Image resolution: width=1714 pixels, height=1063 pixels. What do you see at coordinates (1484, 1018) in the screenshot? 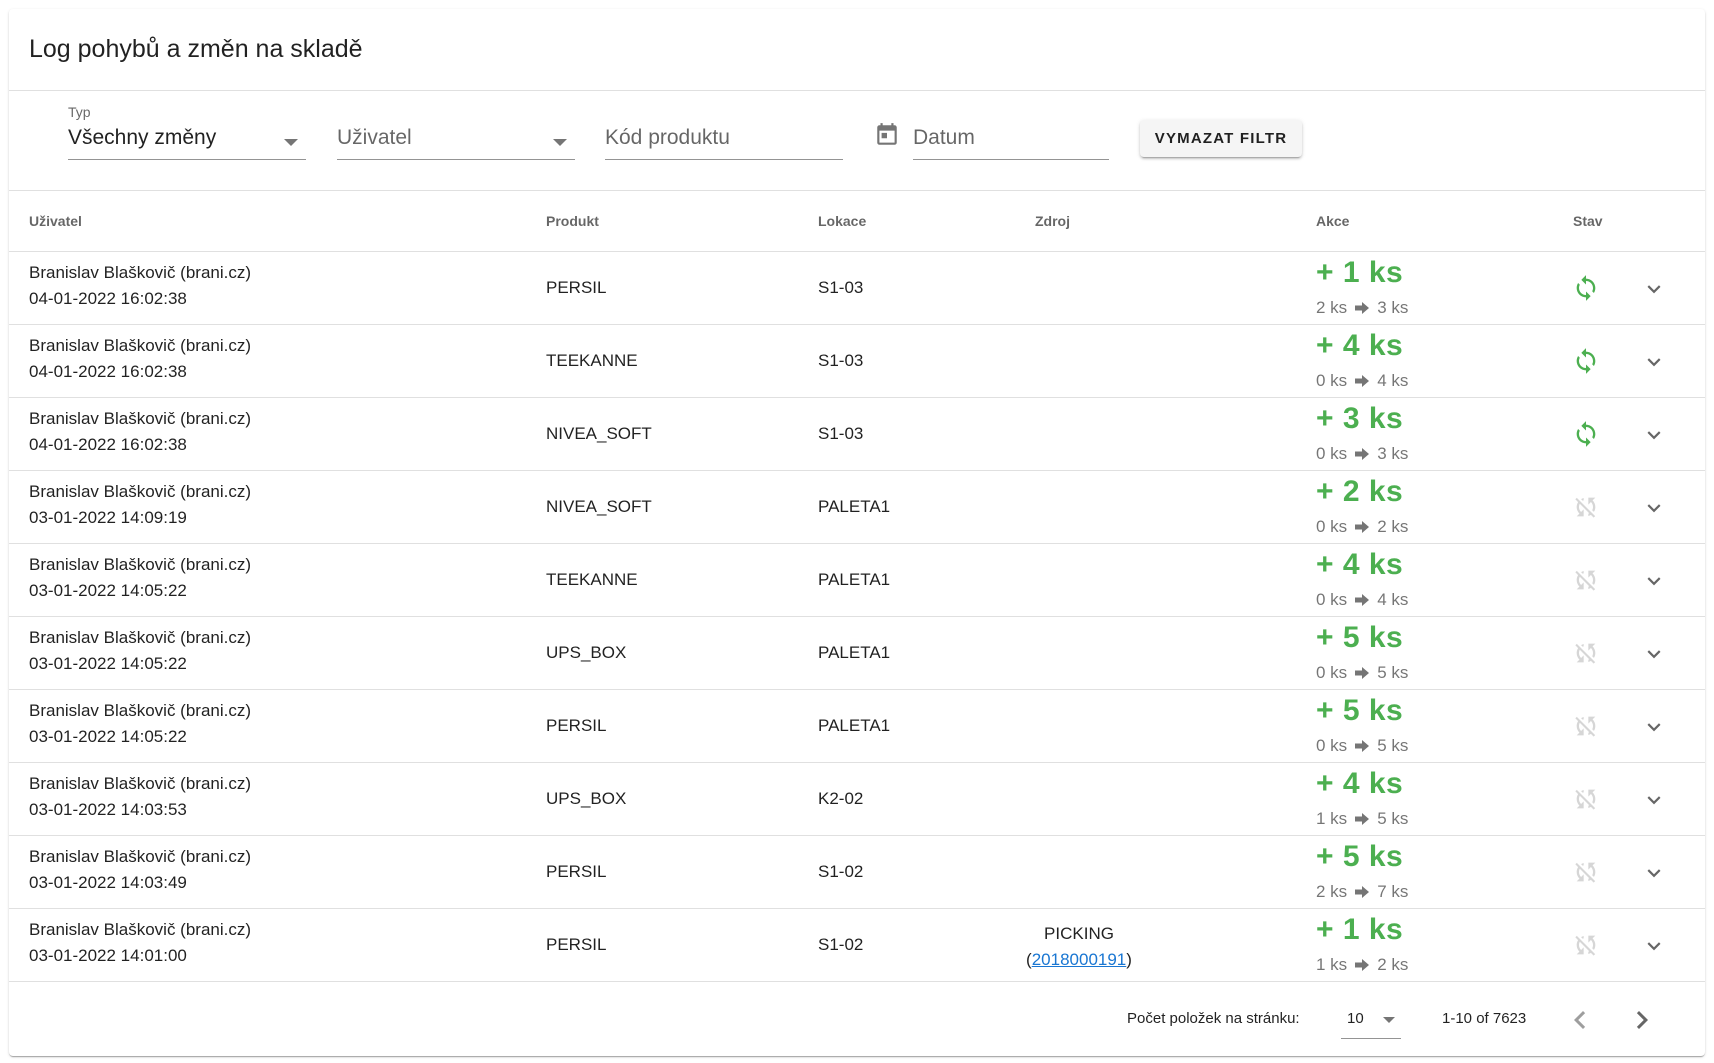
I see `page-range: 1-10 of 7623` at bounding box center [1484, 1018].